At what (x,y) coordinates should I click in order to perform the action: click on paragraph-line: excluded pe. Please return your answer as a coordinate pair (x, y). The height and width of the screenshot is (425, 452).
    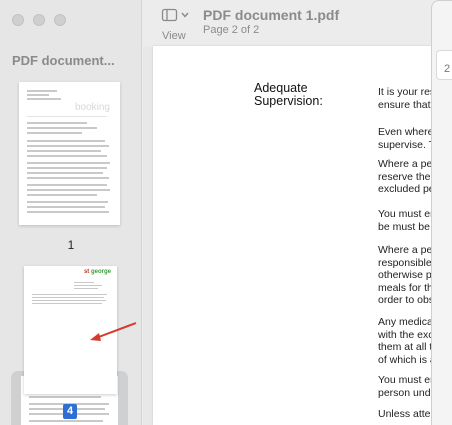
    Looking at the image, I should click on (404, 189).